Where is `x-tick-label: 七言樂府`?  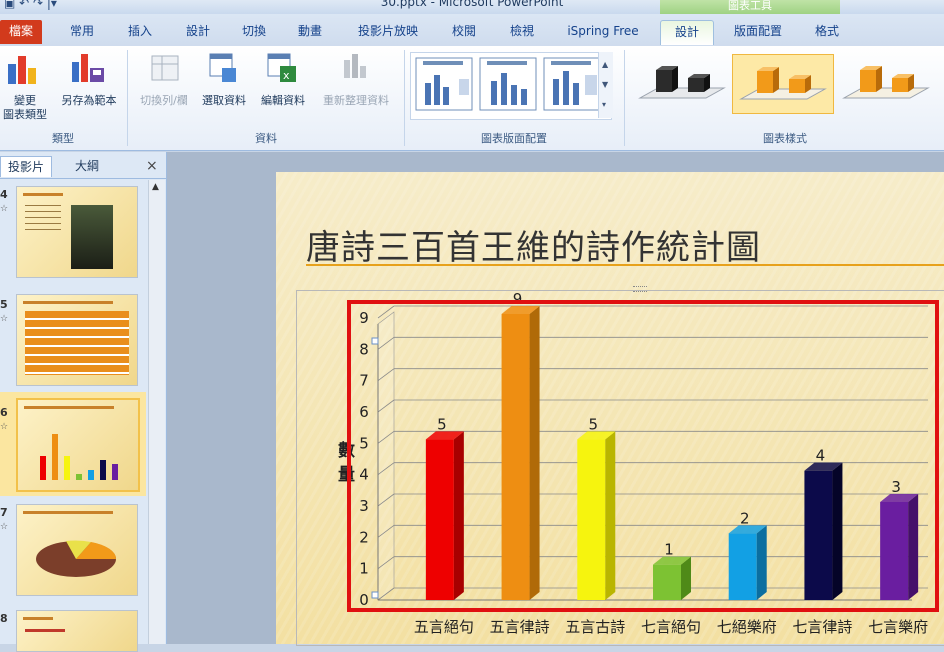
x-tick-label: 七言樂府 is located at coordinates (898, 627).